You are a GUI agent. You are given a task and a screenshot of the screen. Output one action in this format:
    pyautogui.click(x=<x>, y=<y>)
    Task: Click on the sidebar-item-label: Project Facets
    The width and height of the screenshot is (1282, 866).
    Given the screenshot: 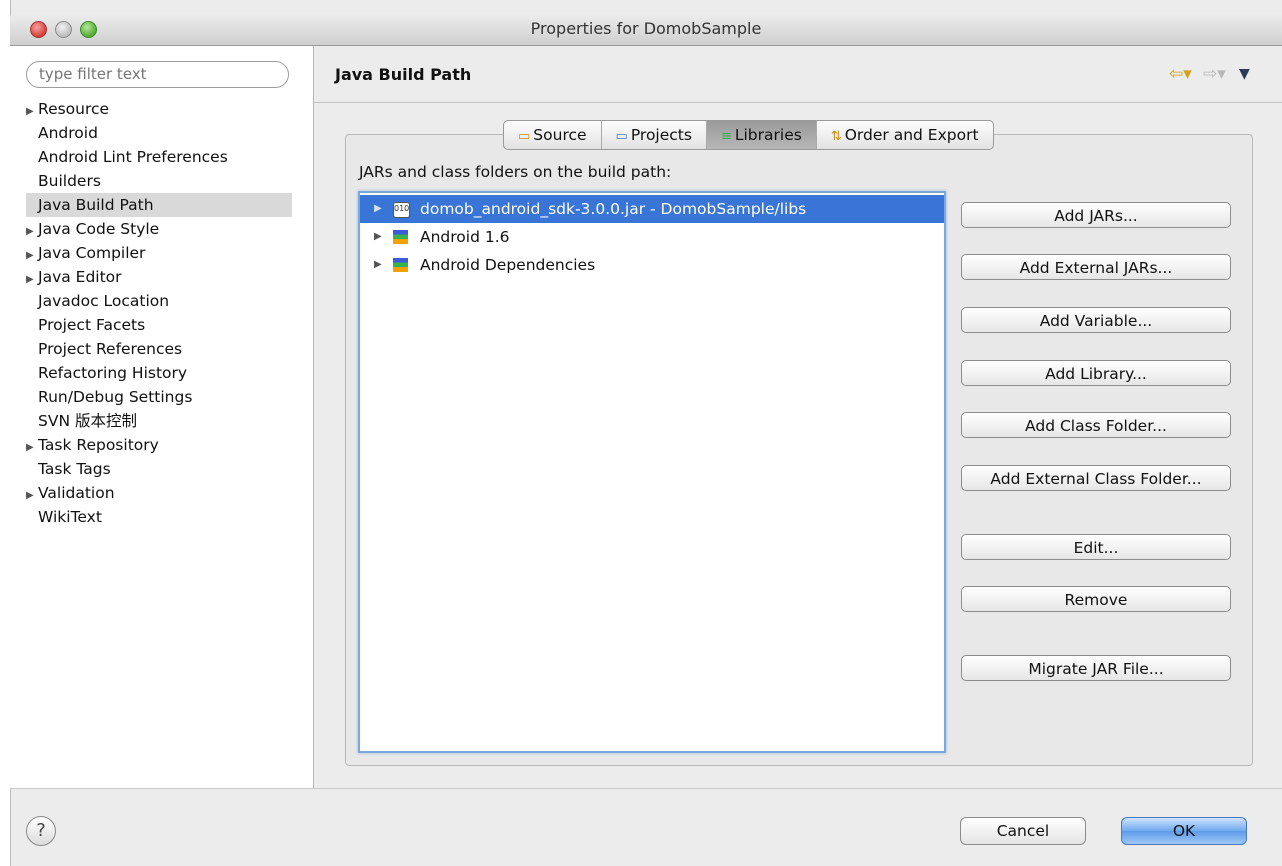 What is the action you would take?
    pyautogui.click(x=92, y=325)
    